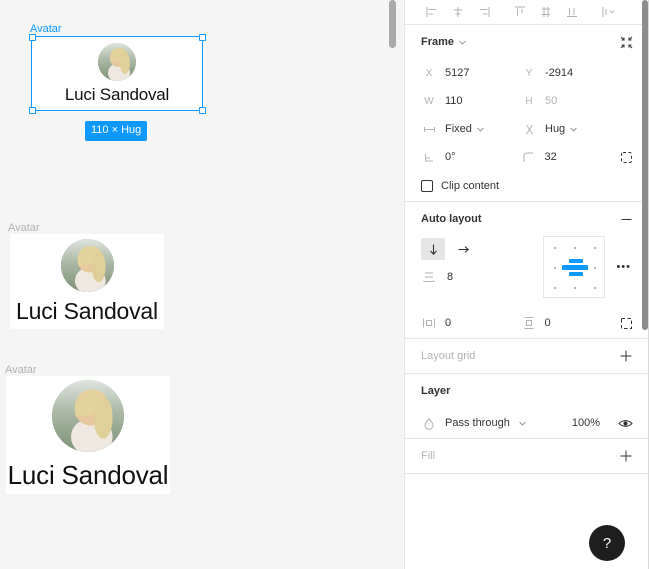 The width and height of the screenshot is (649, 569). Describe the element at coordinates (457, 73) in the screenshot. I see `x-value: 5127` at that location.